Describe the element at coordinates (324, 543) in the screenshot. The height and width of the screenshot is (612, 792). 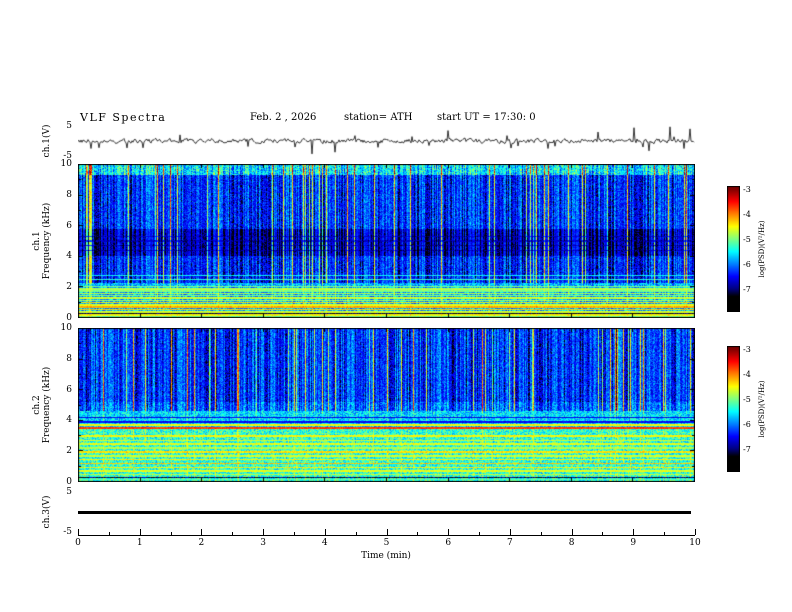
I see `x-tick-label: 4` at that location.